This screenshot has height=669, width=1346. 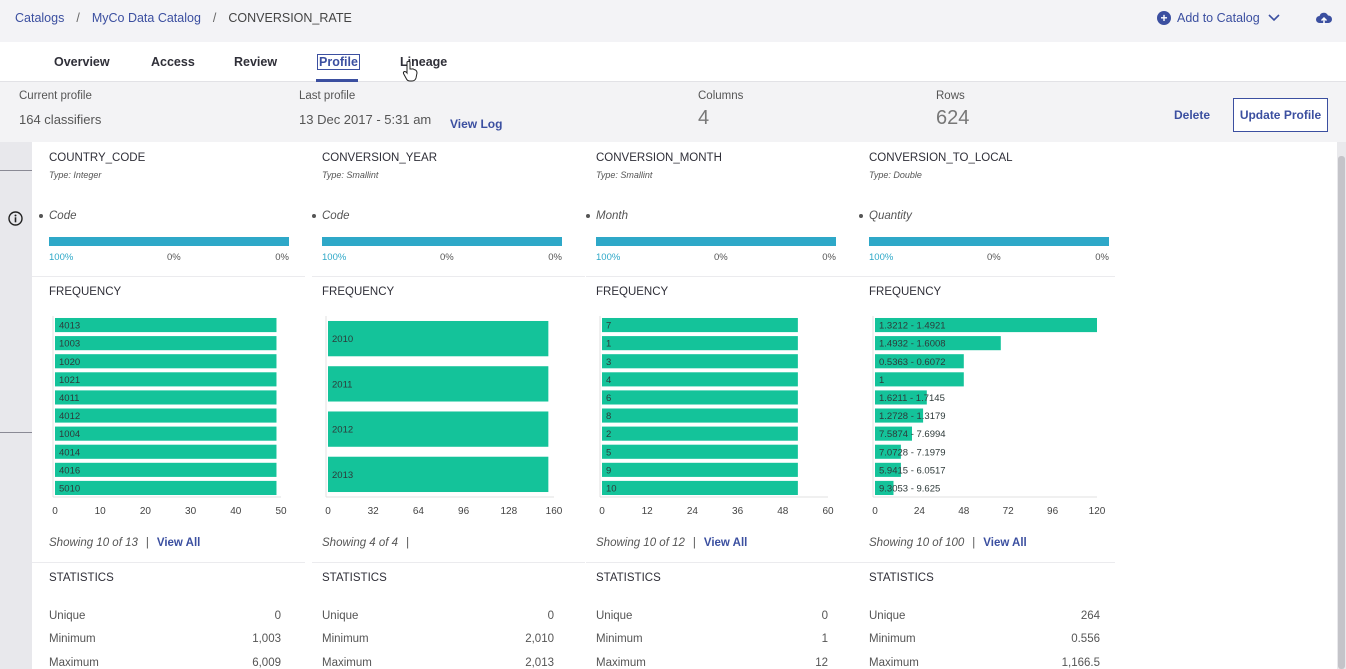 What do you see at coordinates (342, 384) in the screenshot?
I see `bar-category-label: 2011` at bounding box center [342, 384].